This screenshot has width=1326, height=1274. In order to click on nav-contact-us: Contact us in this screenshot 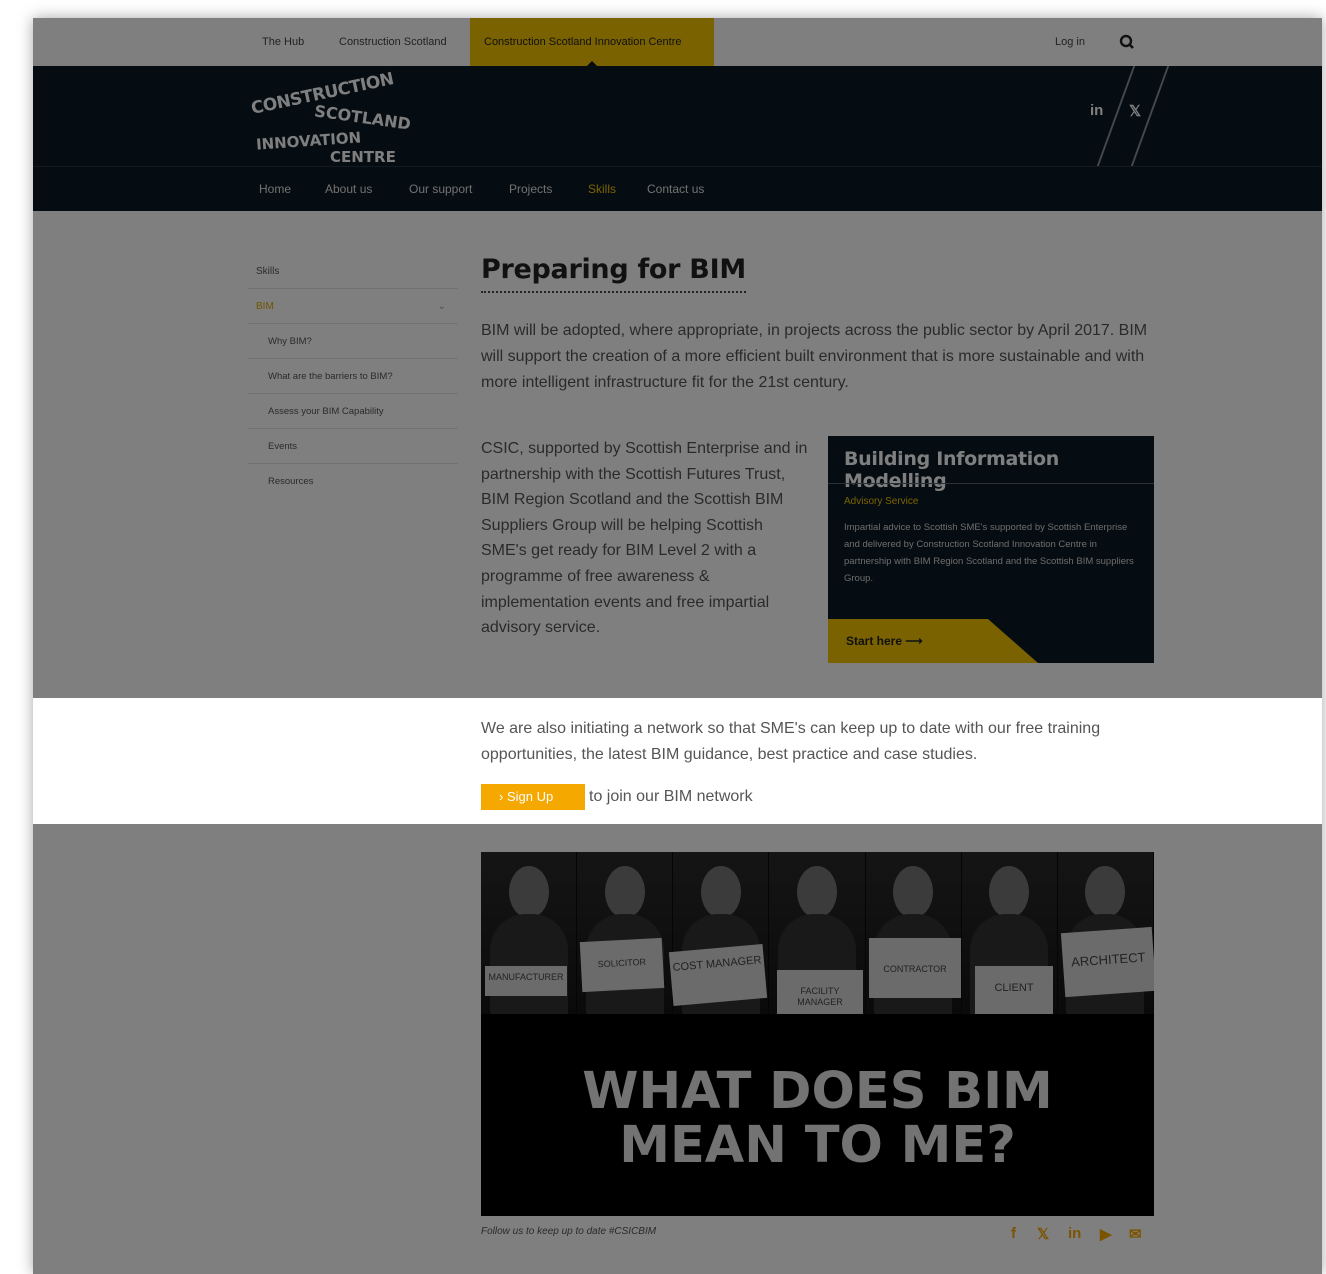, I will do `click(675, 189)`.